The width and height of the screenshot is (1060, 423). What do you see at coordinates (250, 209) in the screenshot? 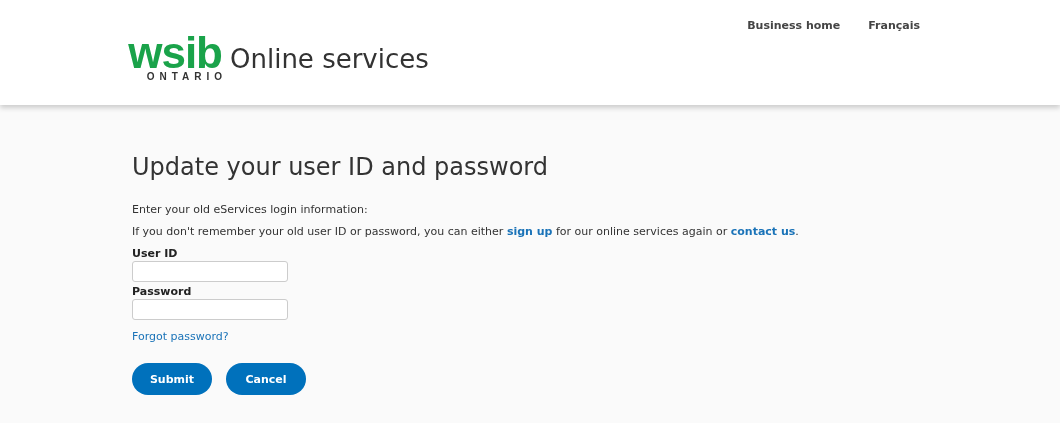
I see `intro-text: Enter your old eServices login information:` at bounding box center [250, 209].